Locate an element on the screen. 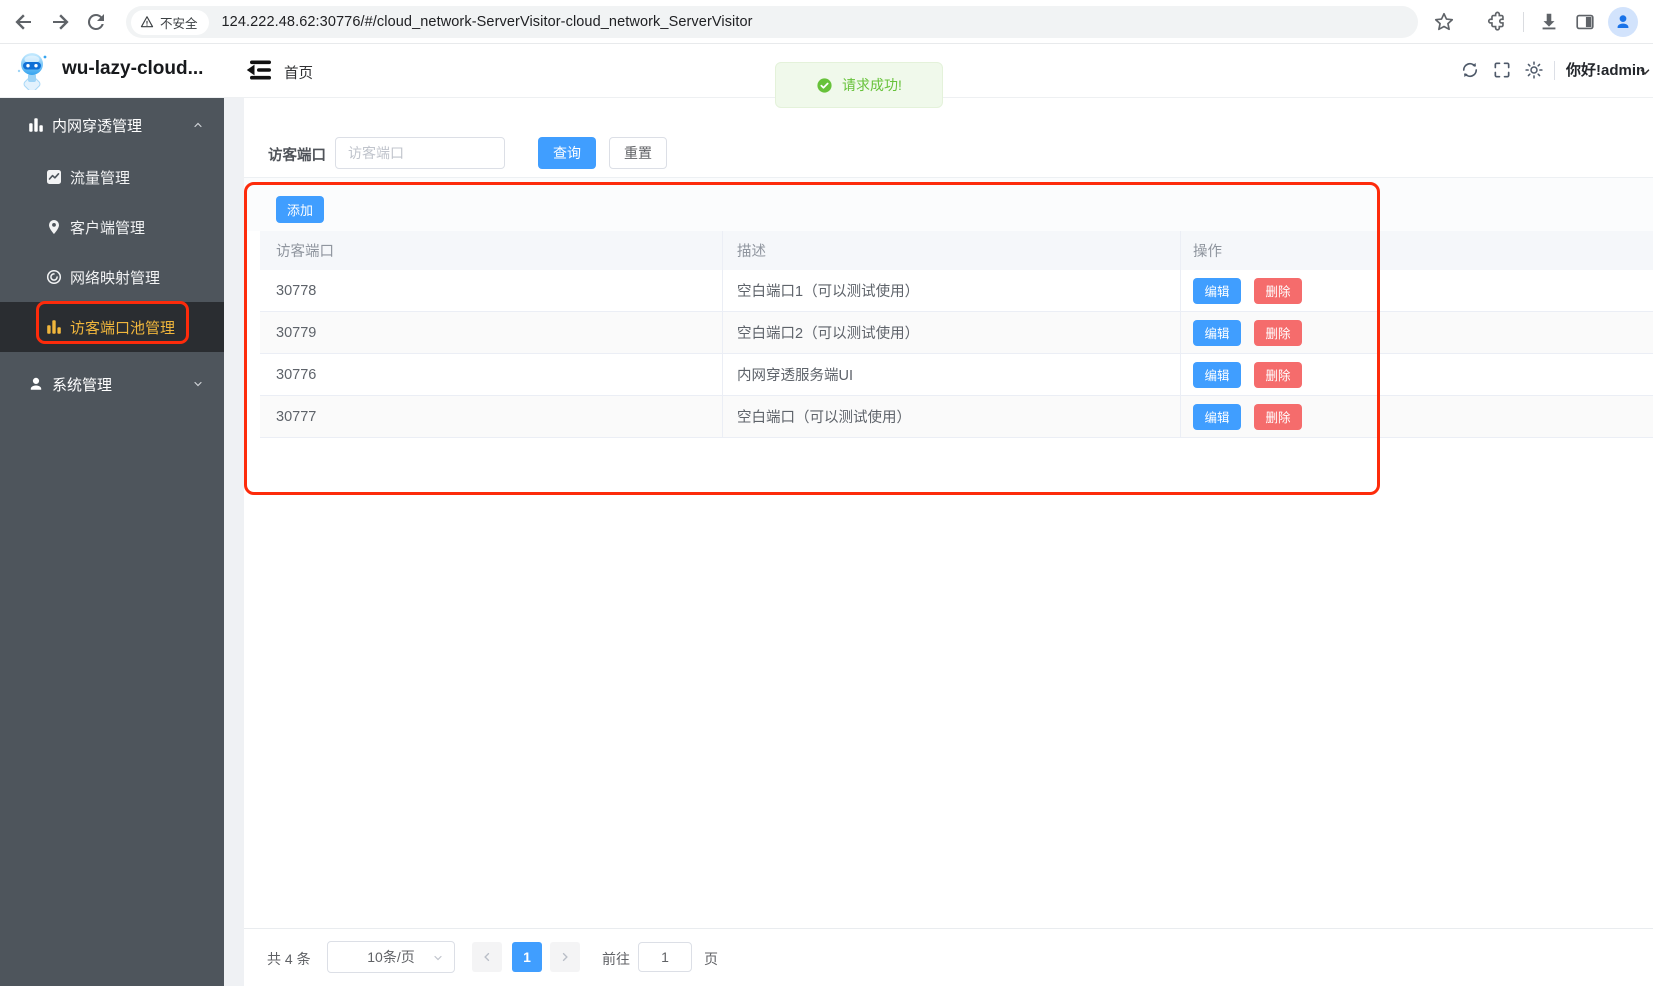 This screenshot has height=986, width=1653. security-label: 不安全 is located at coordinates (179, 23).